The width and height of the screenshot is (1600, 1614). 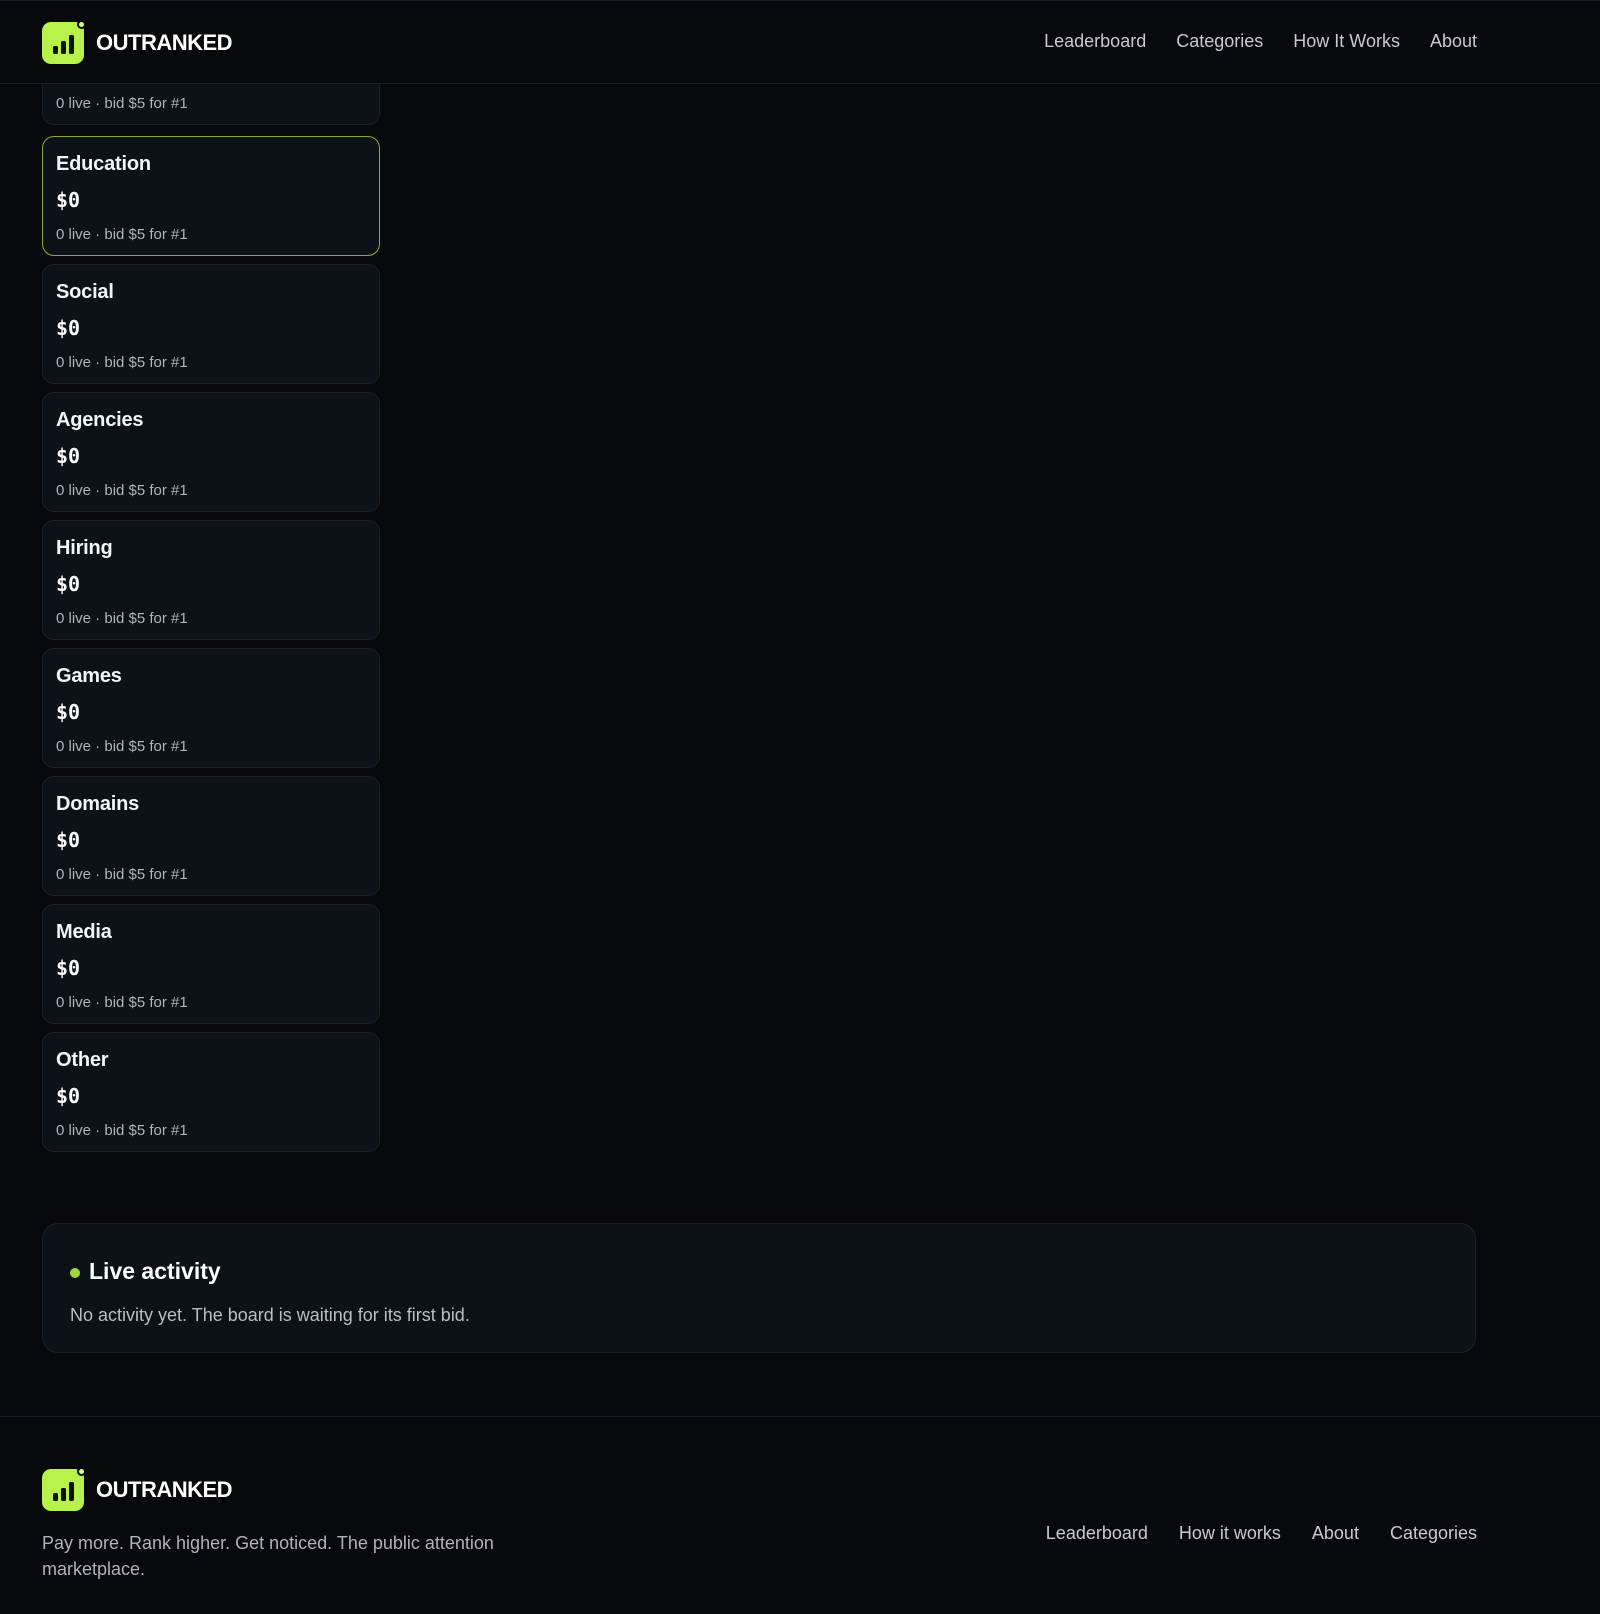 What do you see at coordinates (100, 420) in the screenshot?
I see `category-name: Agencies` at bounding box center [100, 420].